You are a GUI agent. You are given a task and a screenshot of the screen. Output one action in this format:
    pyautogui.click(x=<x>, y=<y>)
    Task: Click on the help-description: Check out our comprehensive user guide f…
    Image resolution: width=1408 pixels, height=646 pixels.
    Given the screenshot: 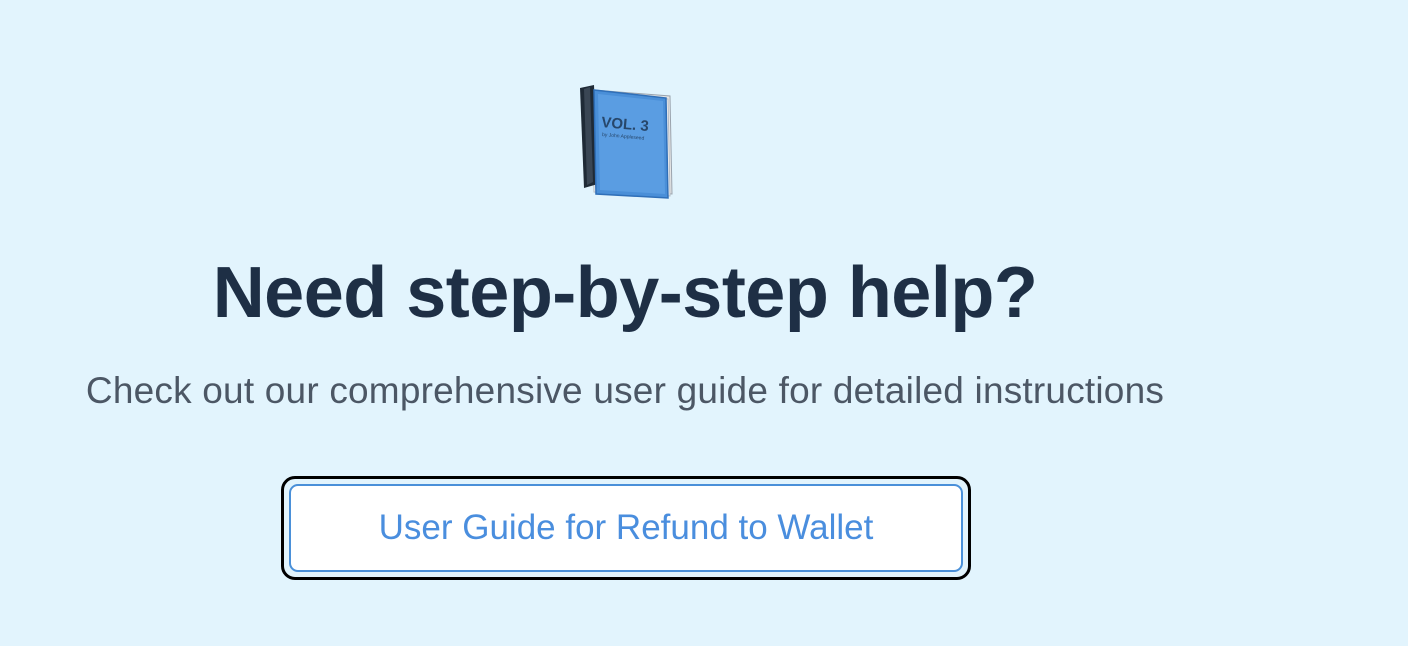 What is the action you would take?
    pyautogui.click(x=625, y=390)
    